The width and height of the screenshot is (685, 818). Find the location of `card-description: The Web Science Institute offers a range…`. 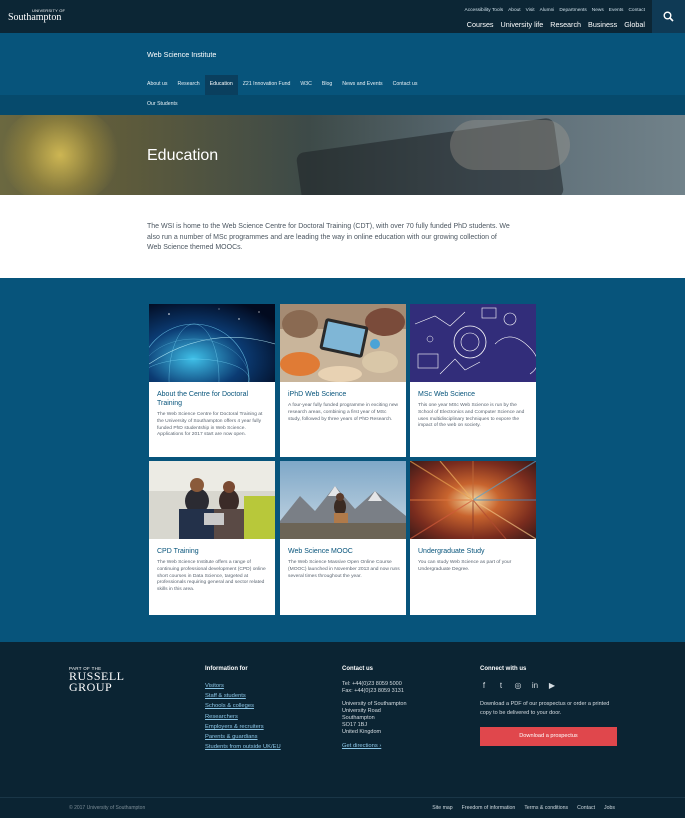

card-description: The Web Science Institute offers a range… is located at coordinates (211, 576).